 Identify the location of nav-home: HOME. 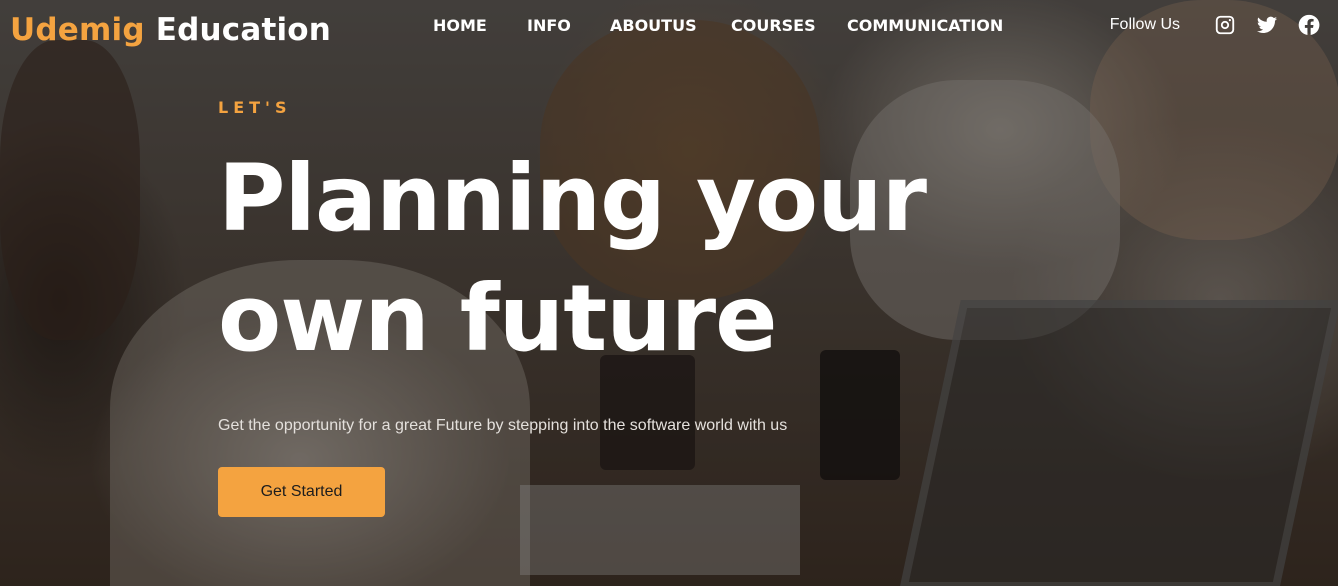
(460, 25).